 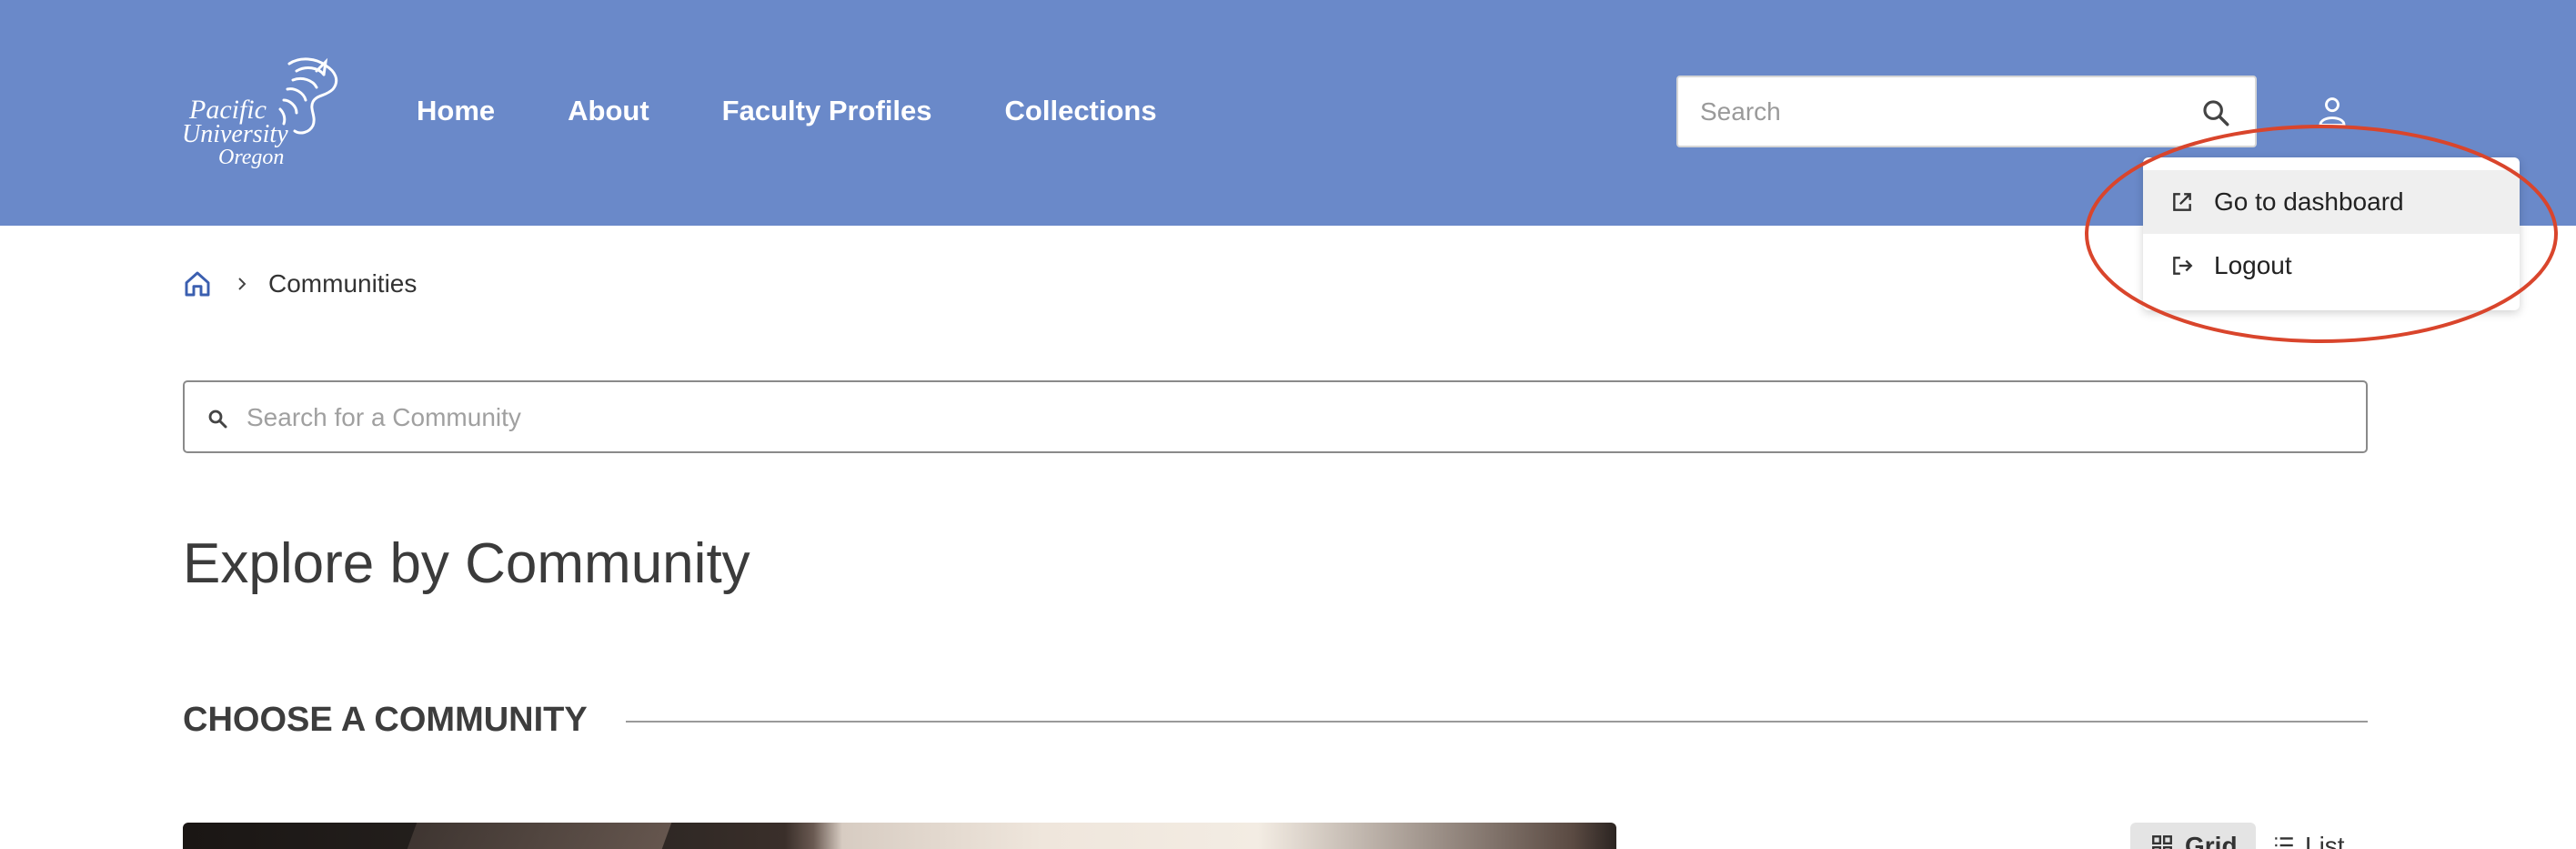 I want to click on list-view-label: List, so click(x=2325, y=841).